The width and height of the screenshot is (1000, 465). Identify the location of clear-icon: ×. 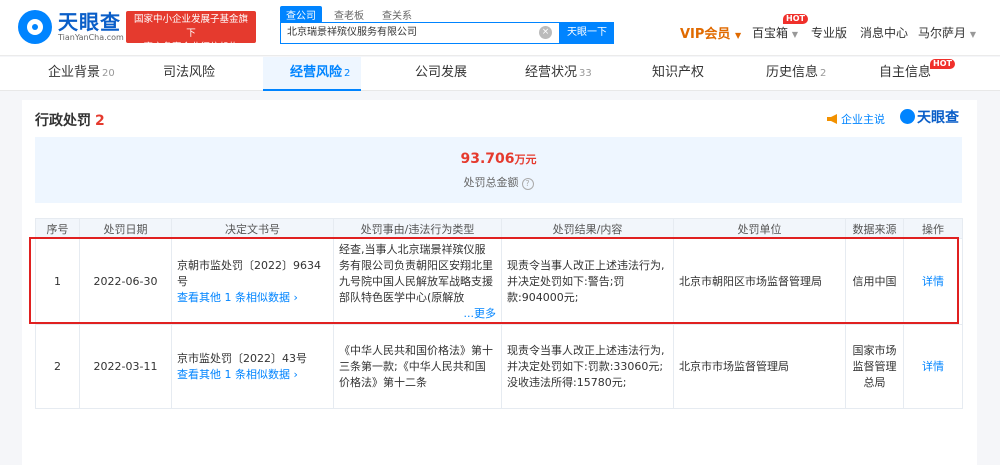
(545, 32).